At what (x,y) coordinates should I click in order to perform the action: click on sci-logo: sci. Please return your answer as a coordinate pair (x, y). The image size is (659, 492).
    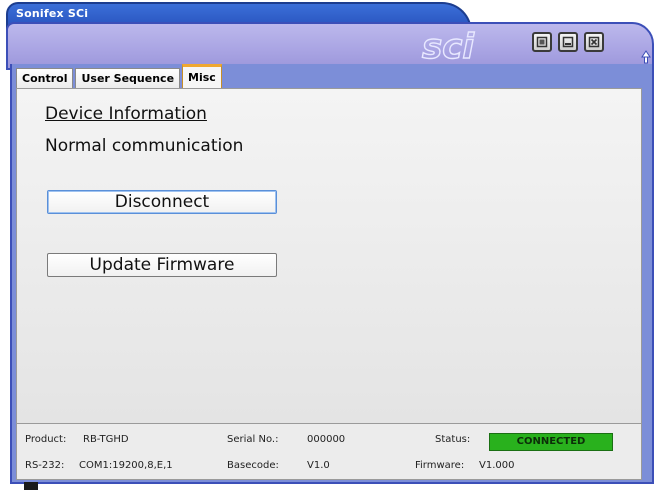
    Looking at the image, I should click on (448, 46).